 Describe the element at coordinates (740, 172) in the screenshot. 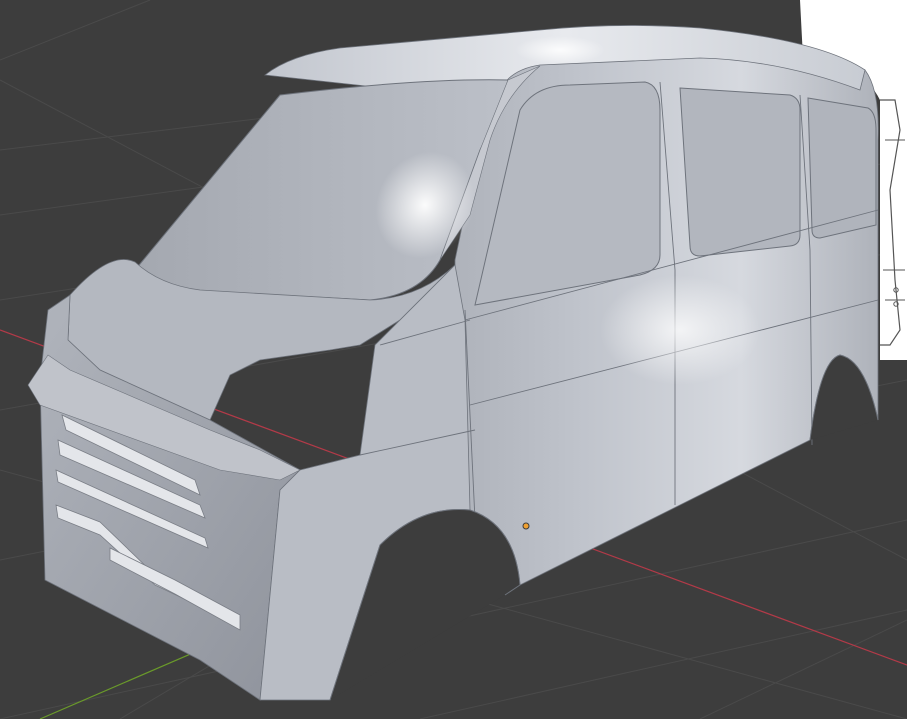

I see `rear-door-window` at that location.